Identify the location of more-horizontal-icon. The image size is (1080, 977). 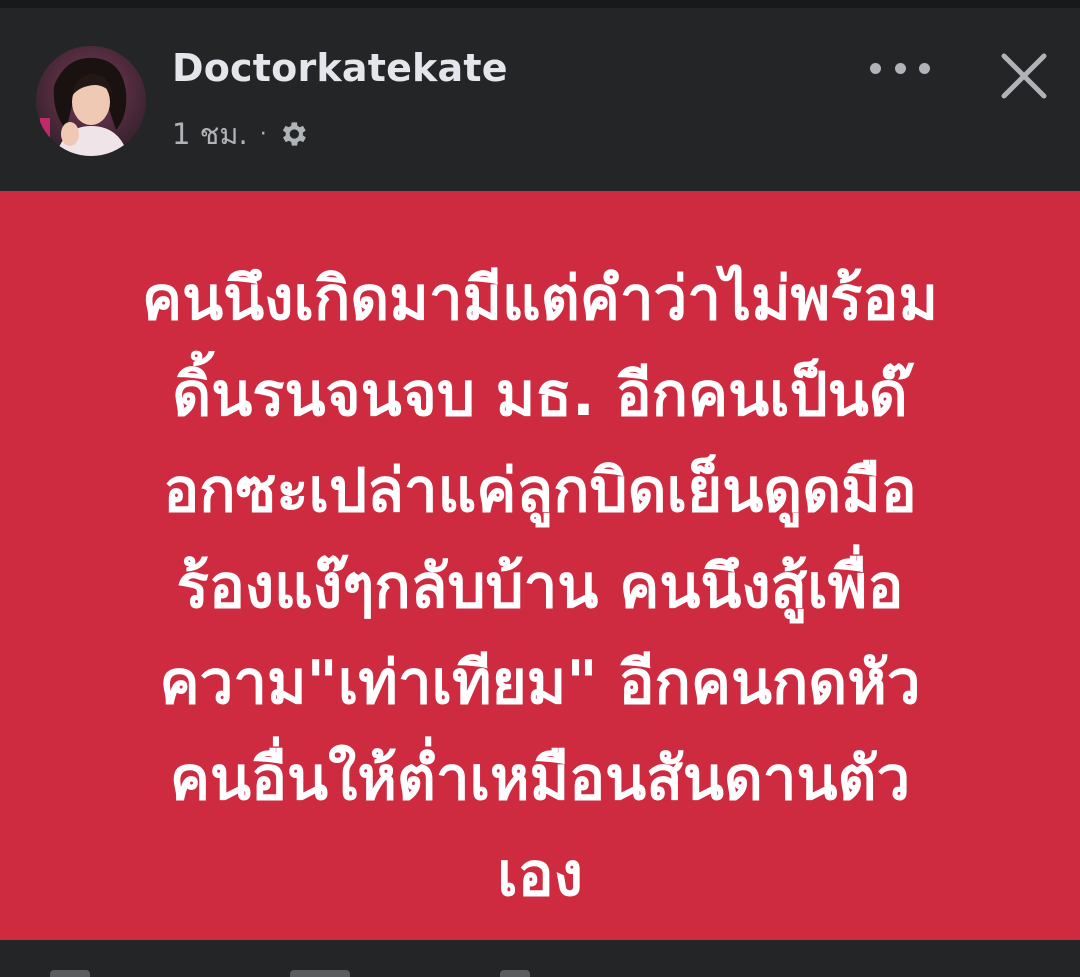
(875, 68).